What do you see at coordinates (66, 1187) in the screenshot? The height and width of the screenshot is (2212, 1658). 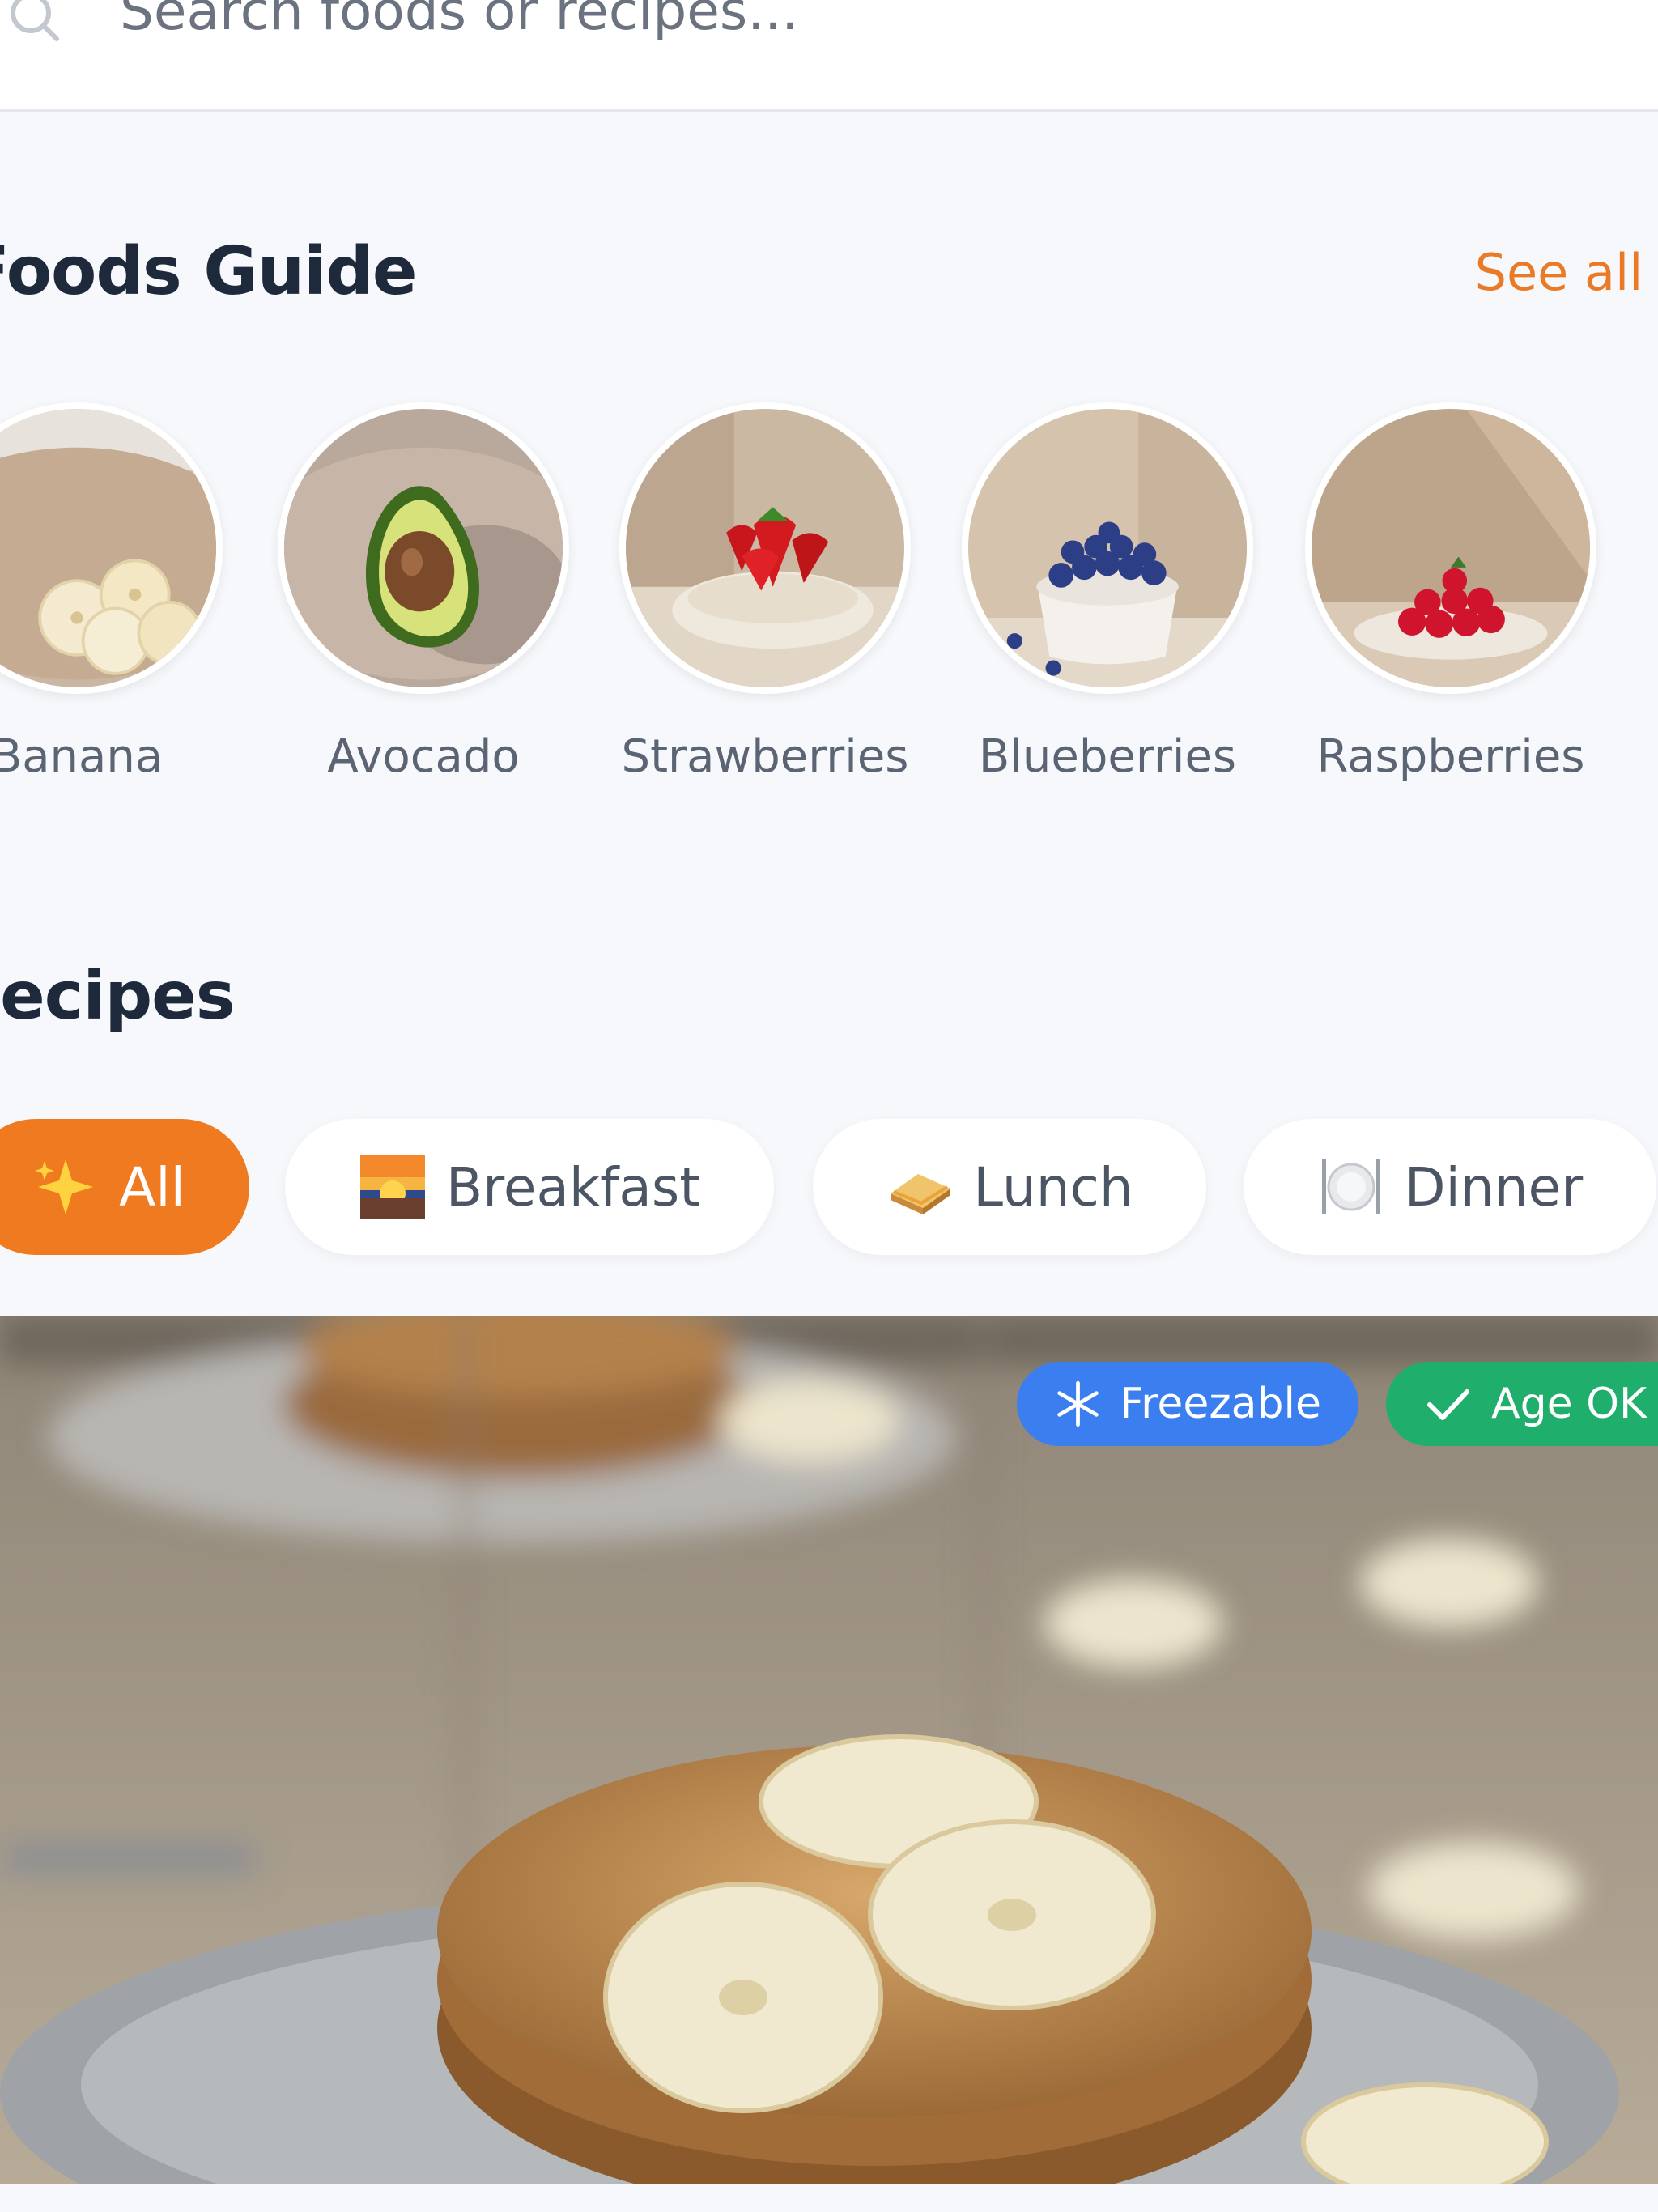 I see `sparkles-icon` at bounding box center [66, 1187].